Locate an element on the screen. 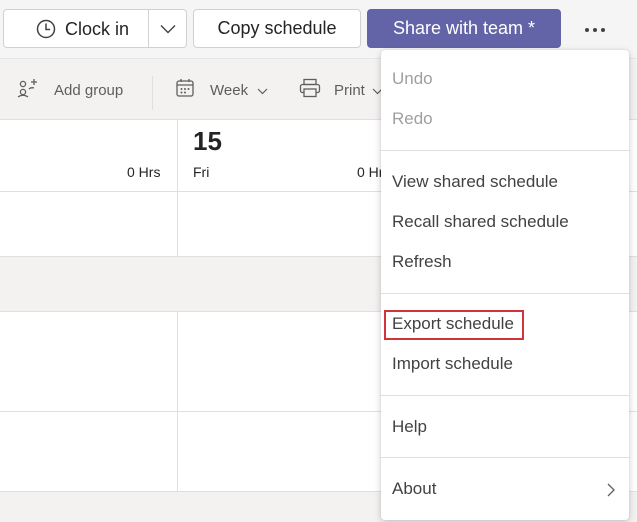  menu-item-about: About is located at coordinates (505, 489).